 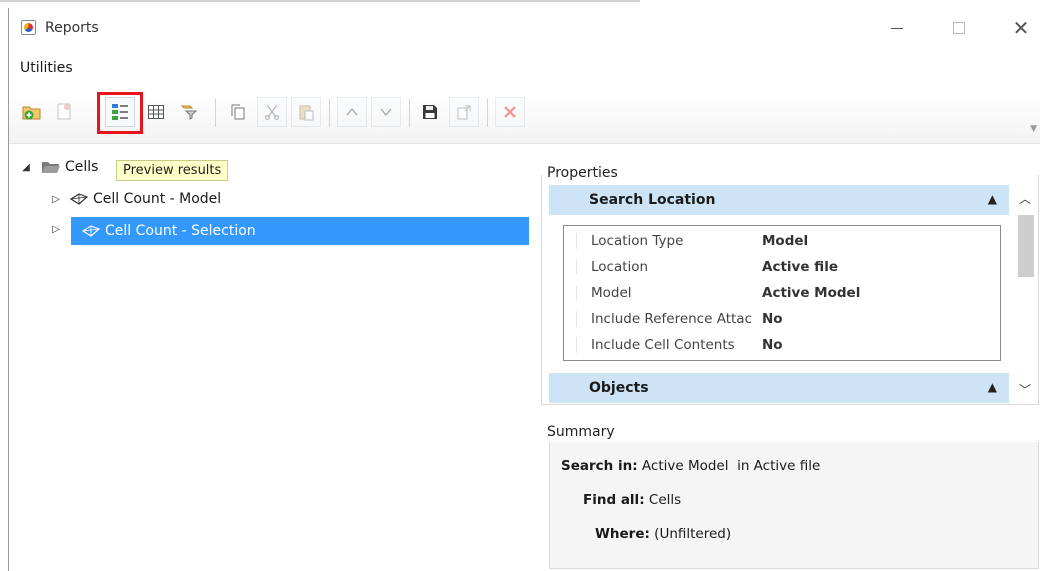 I want to click on menu-utilities: Utilities, so click(x=46, y=68).